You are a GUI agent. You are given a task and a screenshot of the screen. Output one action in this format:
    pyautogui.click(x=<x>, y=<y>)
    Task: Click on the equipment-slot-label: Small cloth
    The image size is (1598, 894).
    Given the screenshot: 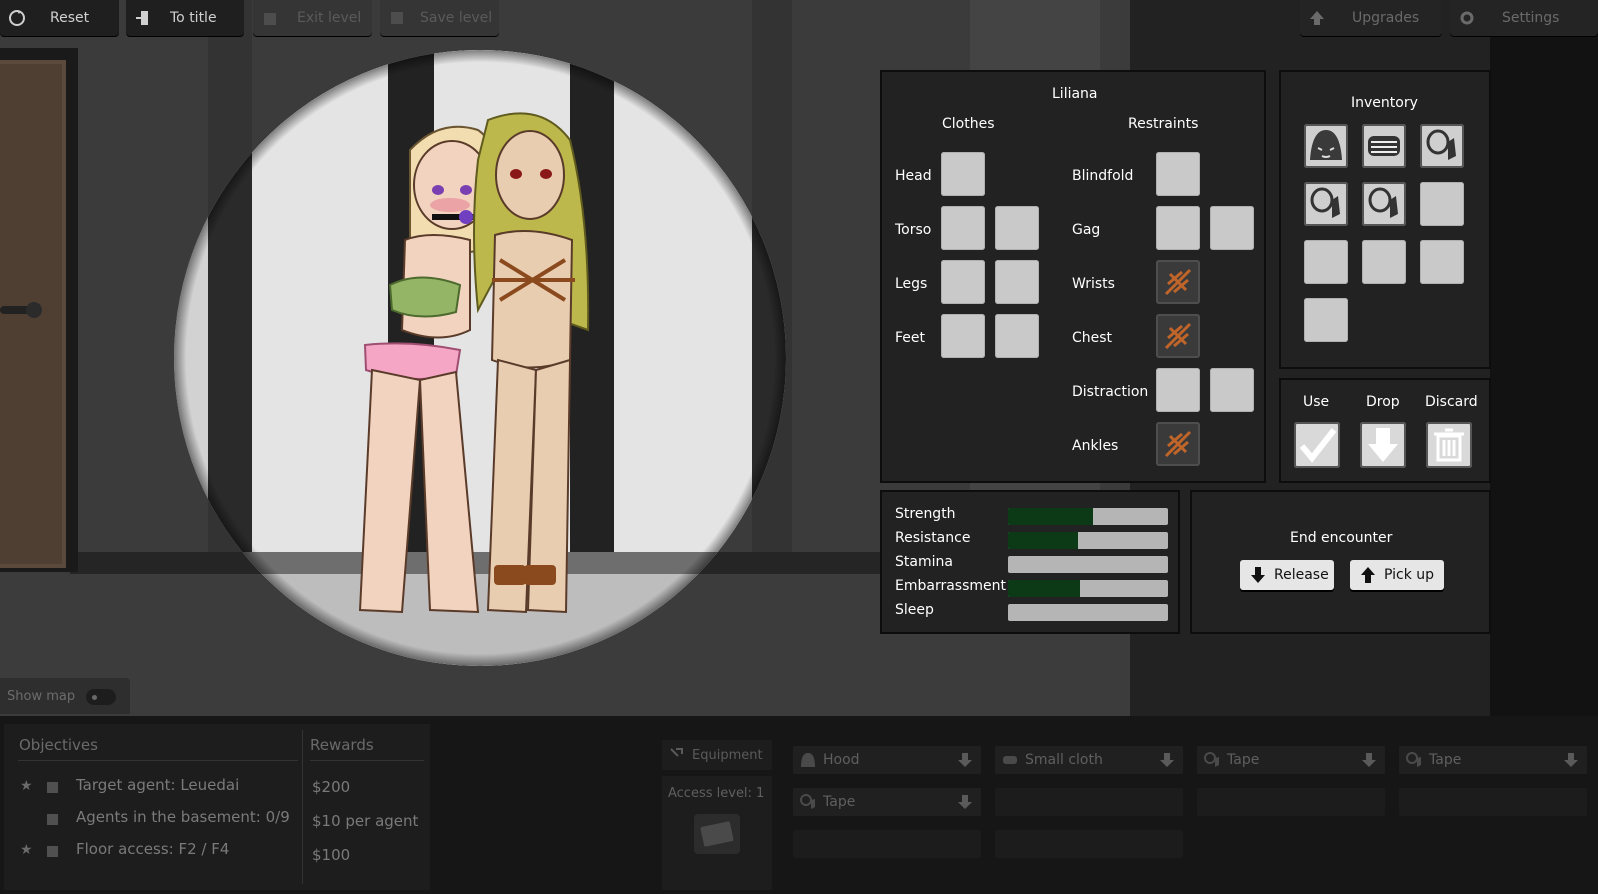 What is the action you would take?
    pyautogui.click(x=1064, y=760)
    